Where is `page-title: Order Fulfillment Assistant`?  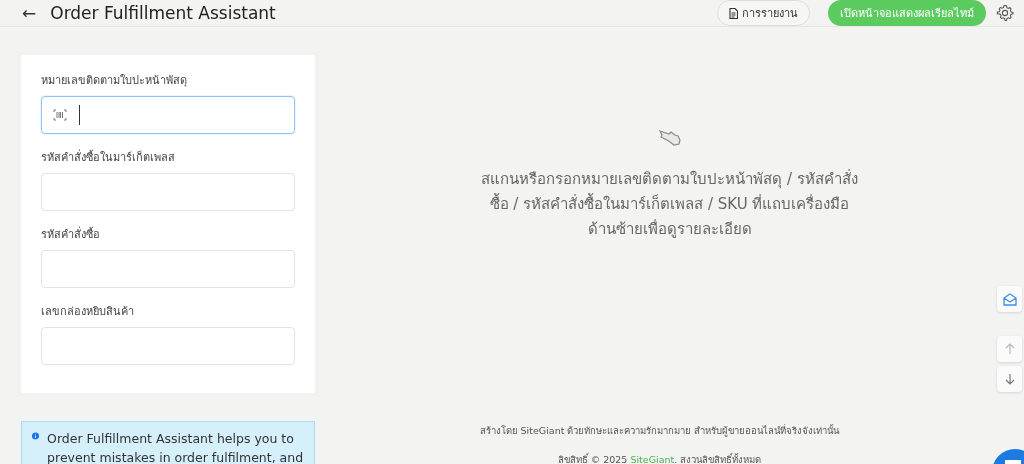 page-title: Order Fulfillment Assistant is located at coordinates (163, 13).